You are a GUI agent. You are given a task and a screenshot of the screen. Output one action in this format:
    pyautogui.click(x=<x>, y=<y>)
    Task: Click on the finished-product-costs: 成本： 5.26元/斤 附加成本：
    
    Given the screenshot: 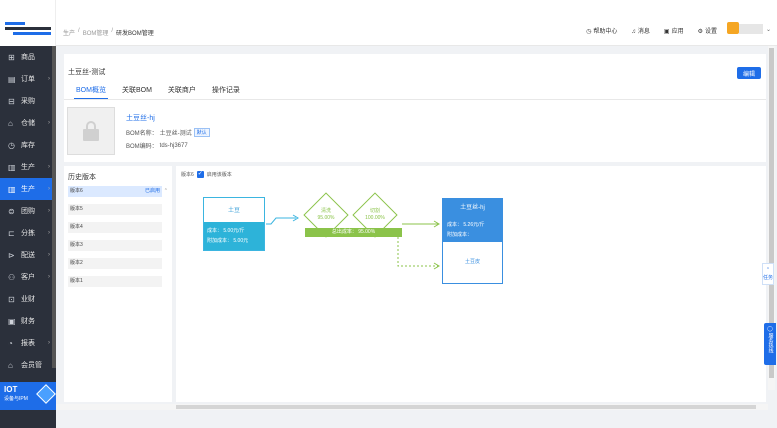 What is the action you would take?
    pyautogui.click(x=472, y=230)
    